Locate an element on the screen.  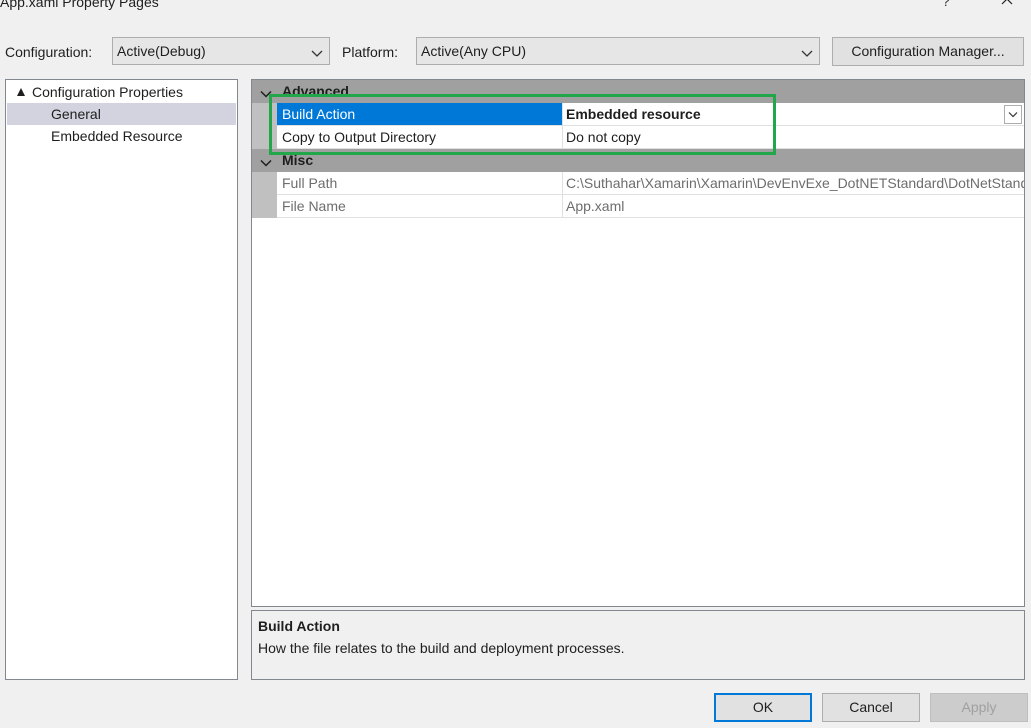
value-dropdown-button is located at coordinates (1013, 114).